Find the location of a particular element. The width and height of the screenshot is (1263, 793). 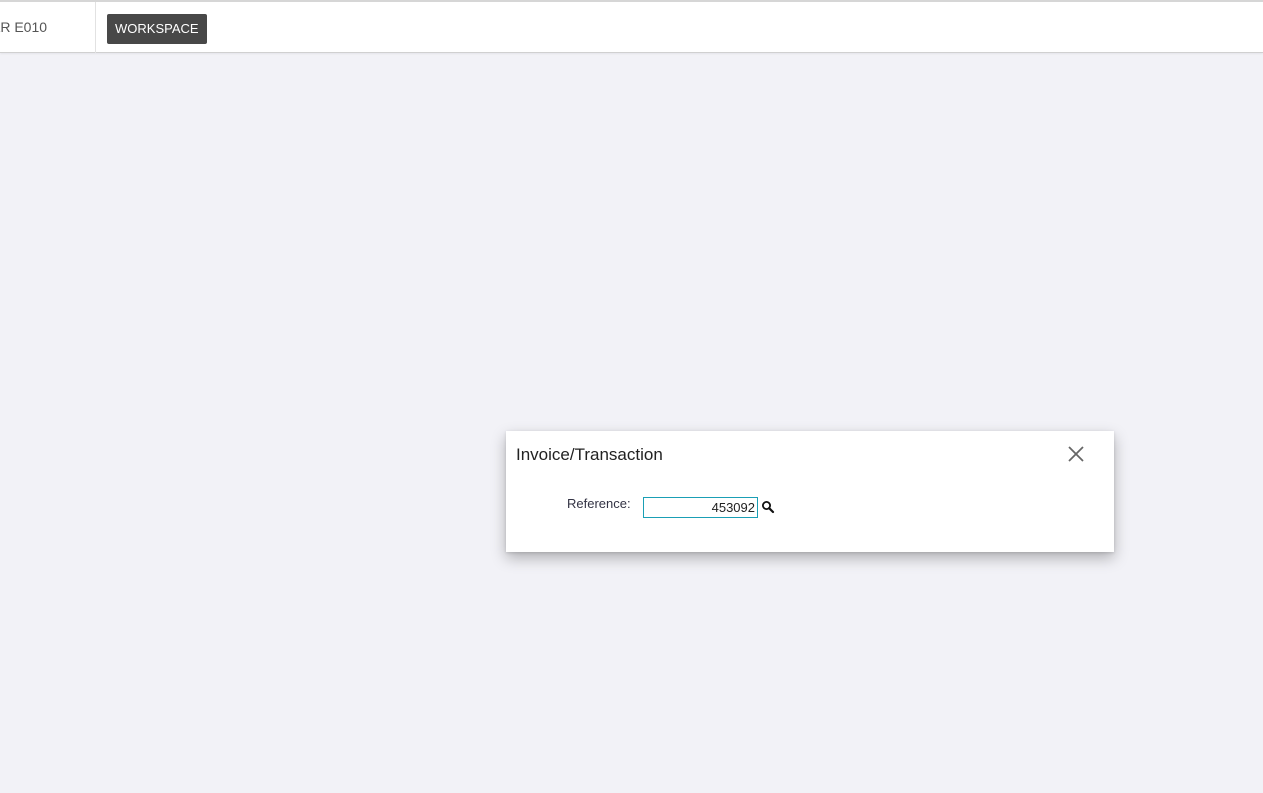

reference-input is located at coordinates (700, 507).